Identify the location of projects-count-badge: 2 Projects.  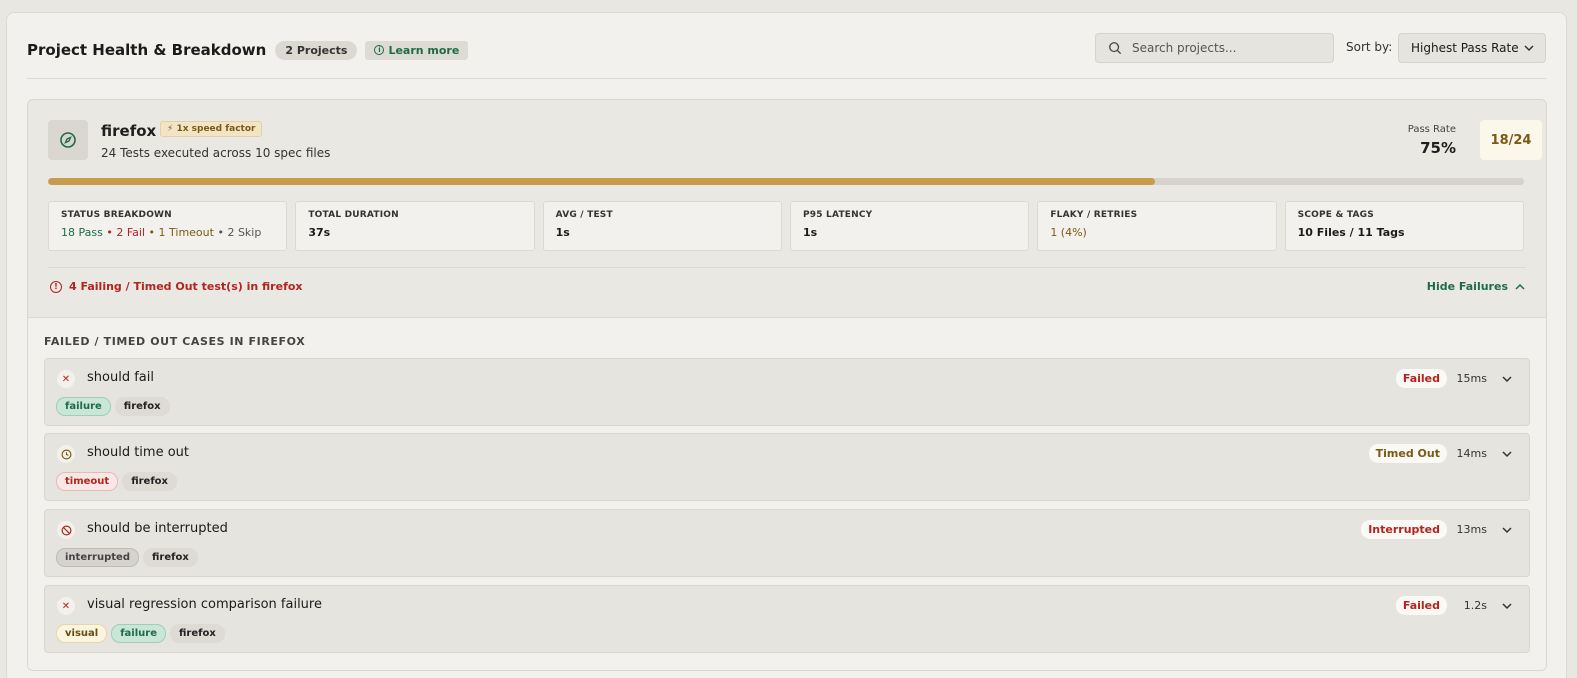
(316, 50).